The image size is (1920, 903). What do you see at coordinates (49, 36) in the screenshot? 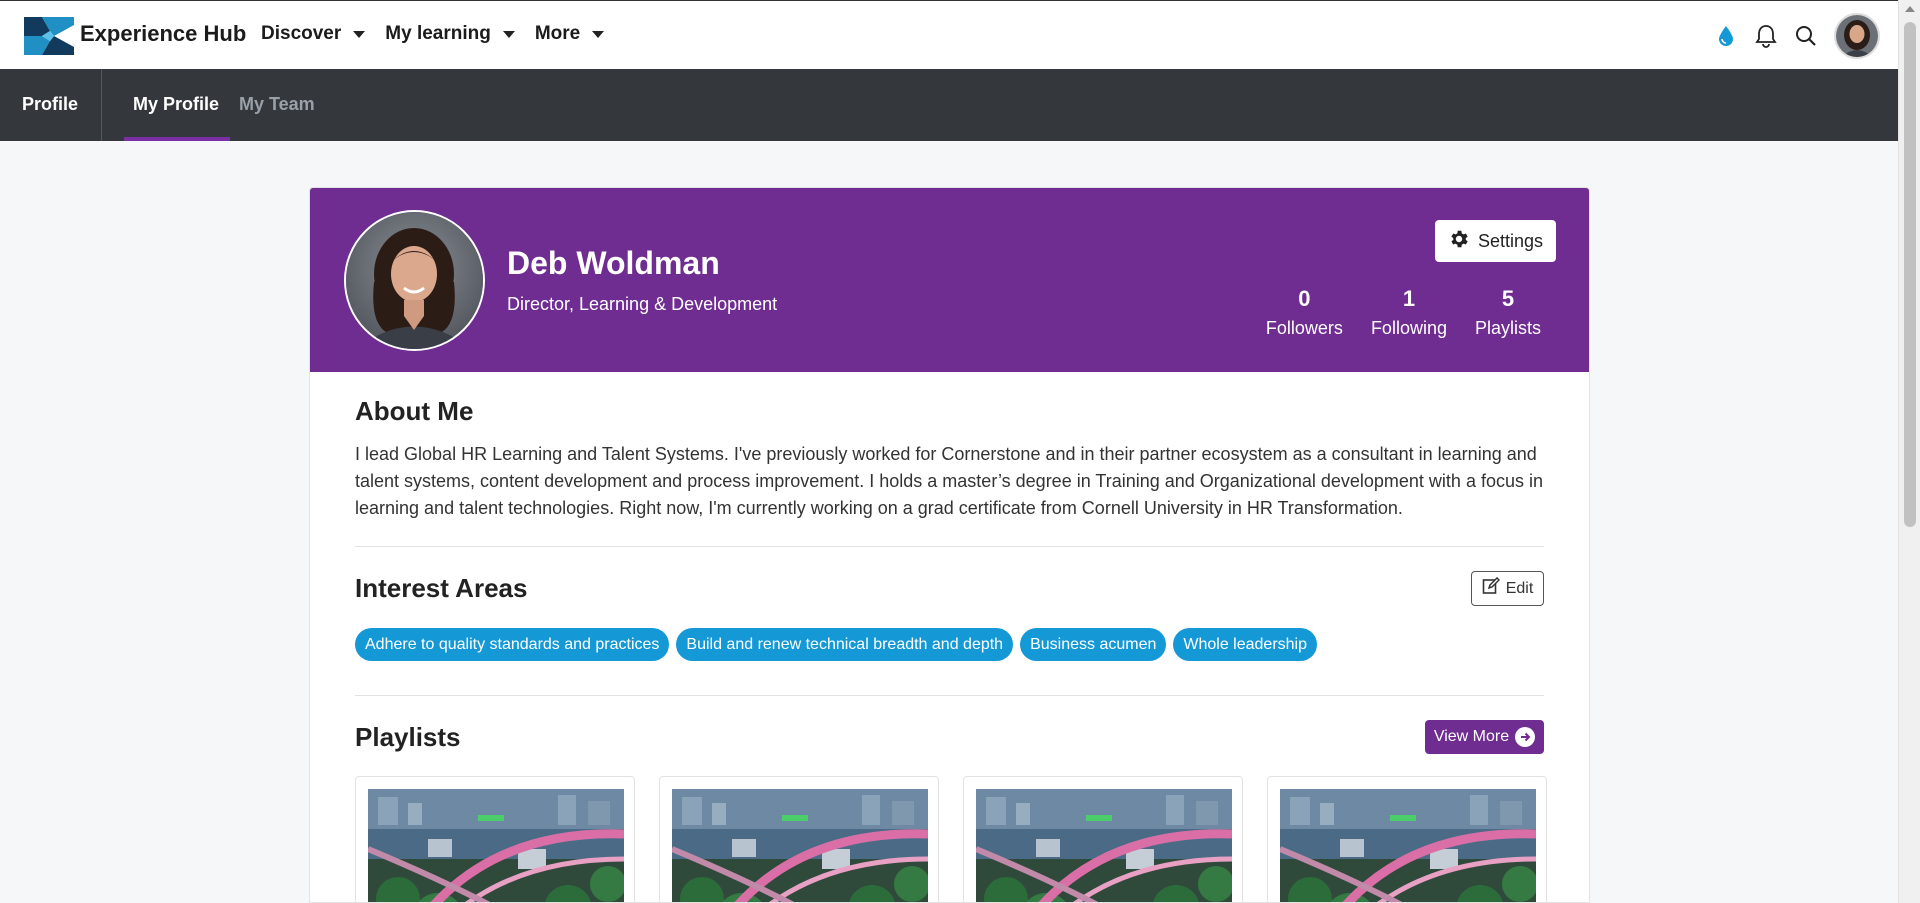
I see `experience-hub-logo` at bounding box center [49, 36].